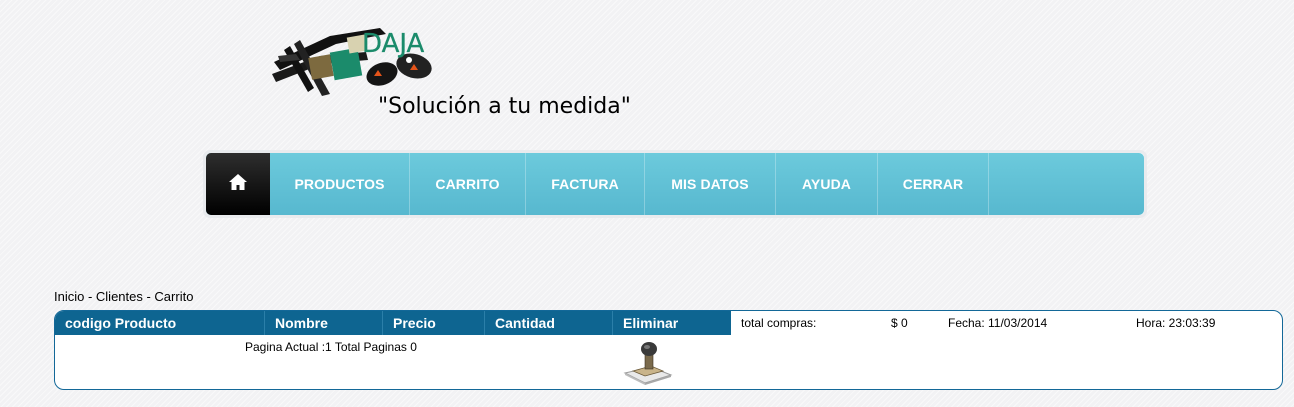  What do you see at coordinates (360, 58) in the screenshot?
I see `daja-logo: DAJA` at bounding box center [360, 58].